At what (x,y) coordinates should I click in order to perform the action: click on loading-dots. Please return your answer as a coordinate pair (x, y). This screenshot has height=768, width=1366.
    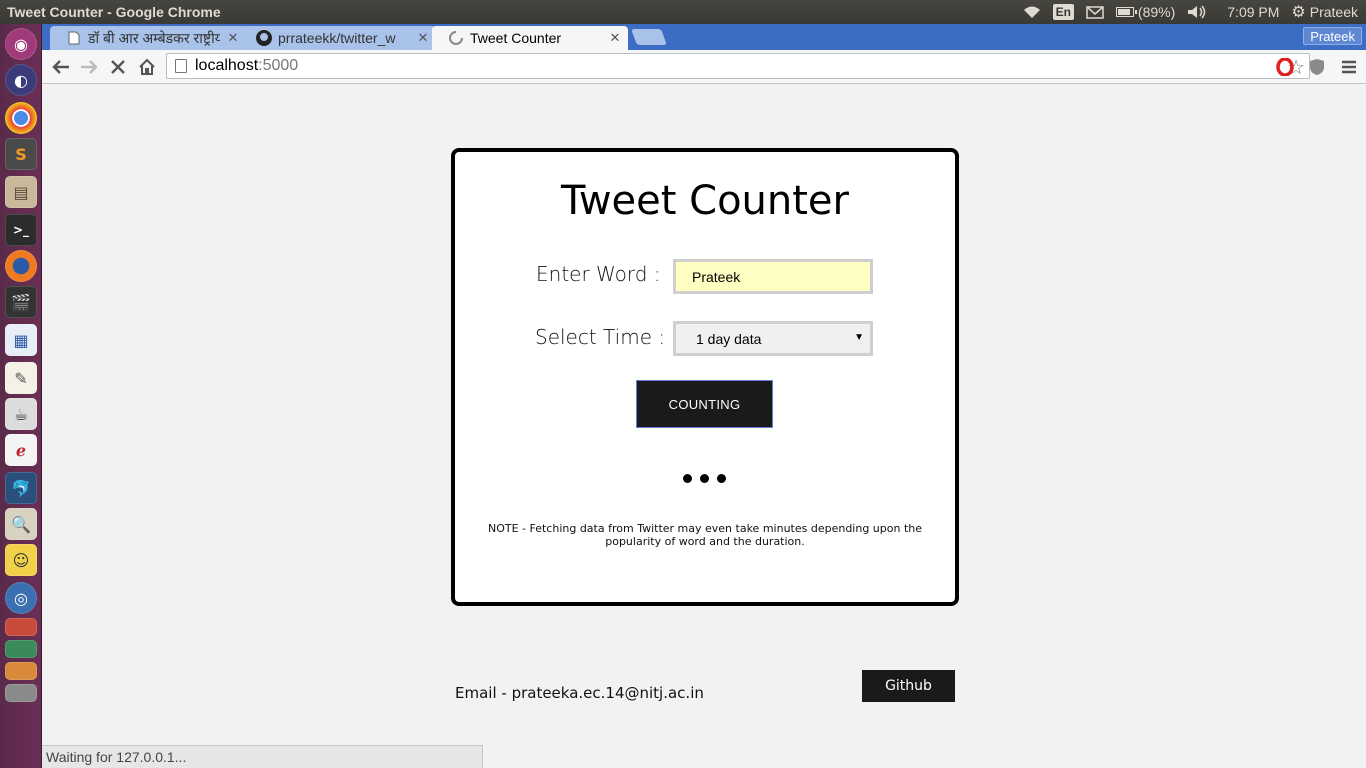
    Looking at the image, I should click on (704, 478).